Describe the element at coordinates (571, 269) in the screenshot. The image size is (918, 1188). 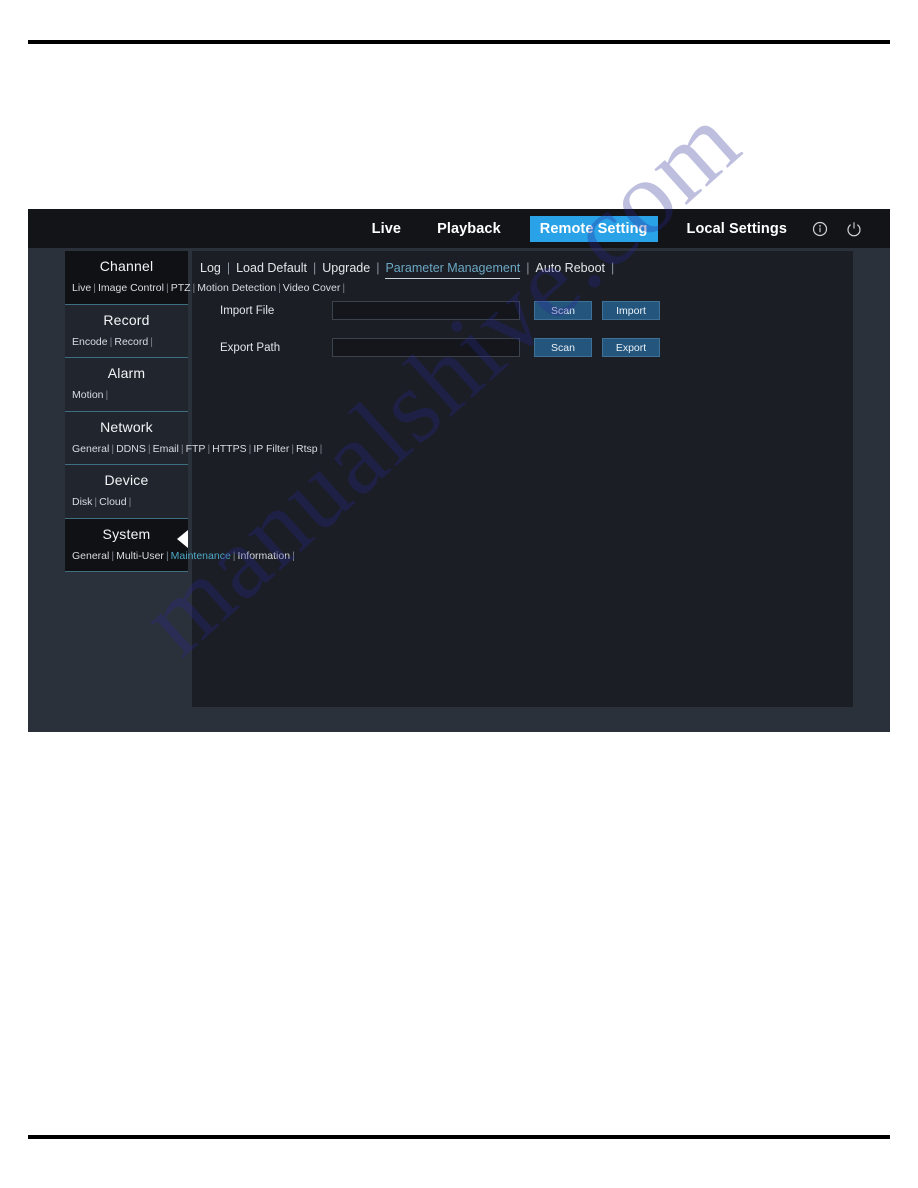
I see `tab-auto-reboot: Auto Reboot` at that location.